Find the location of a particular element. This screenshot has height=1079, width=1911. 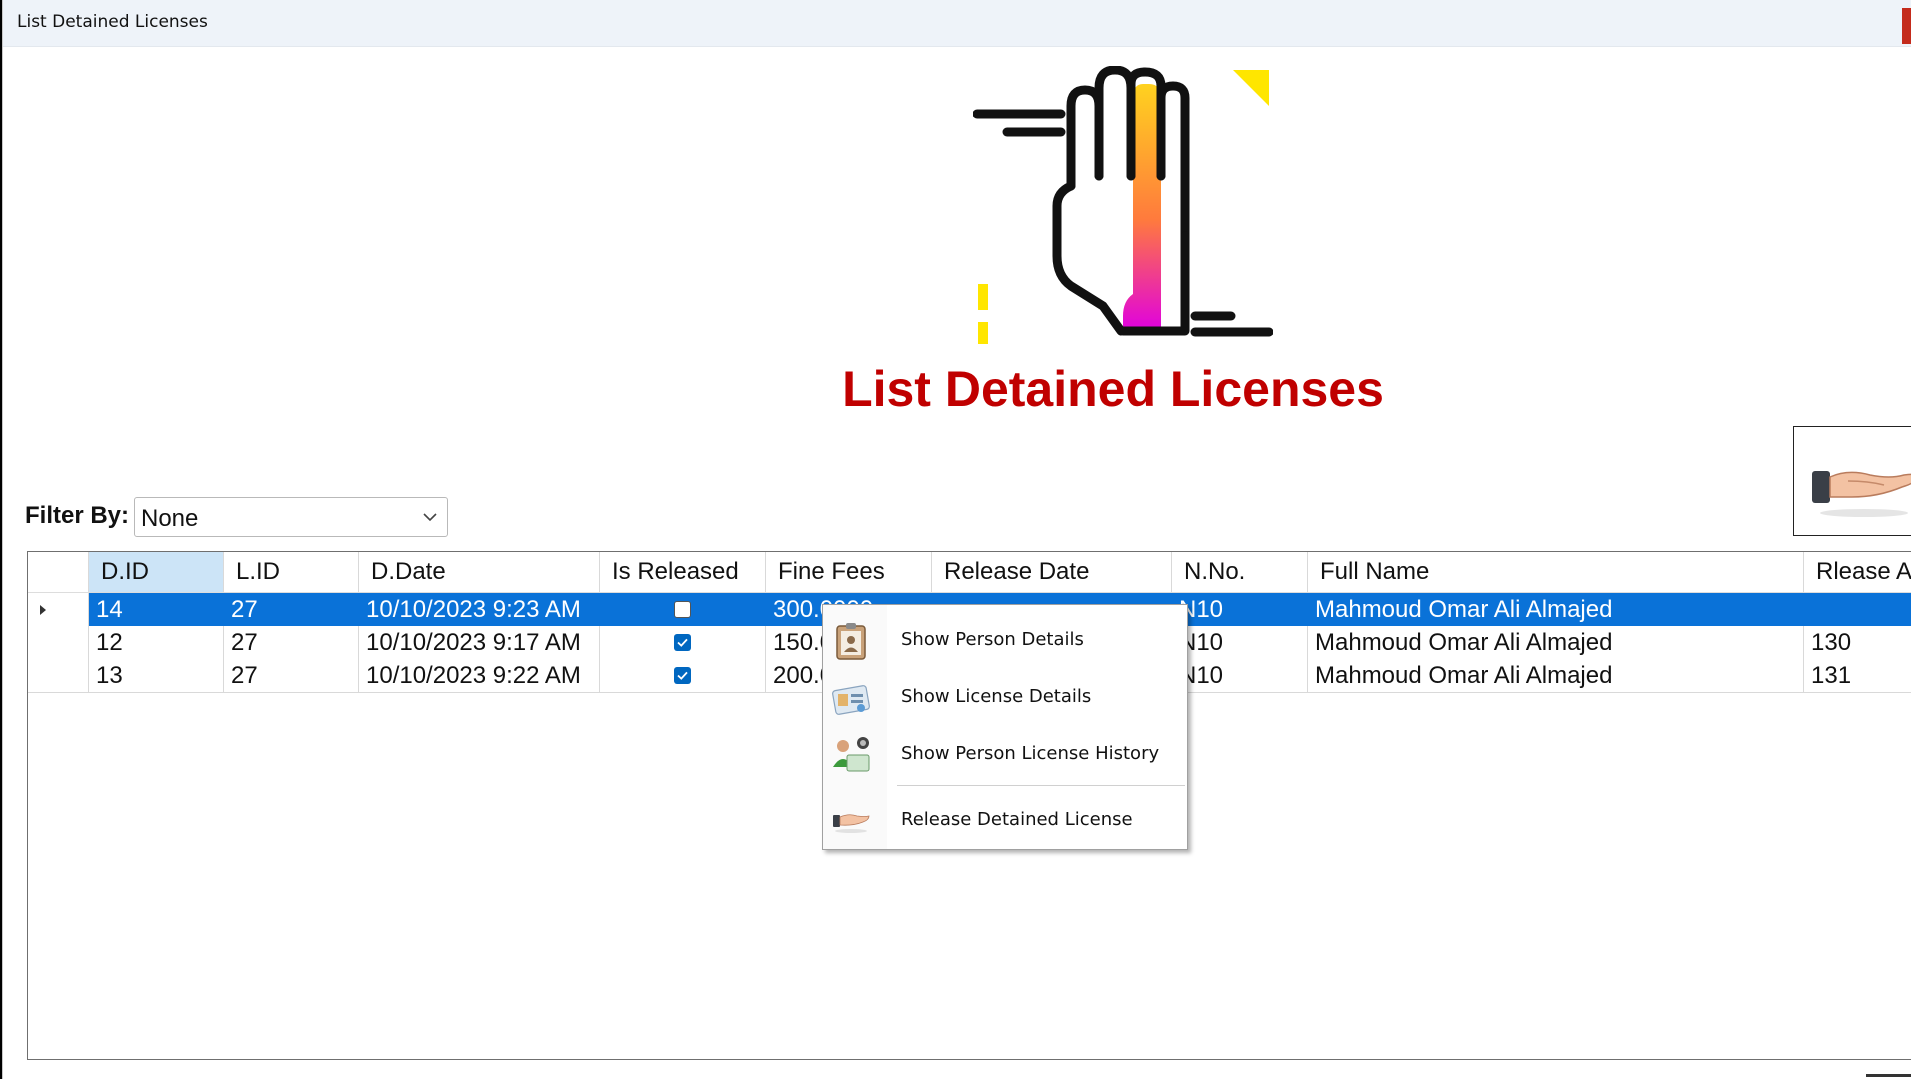

title-bar: List Detained Licenses is located at coordinates (957, 23).